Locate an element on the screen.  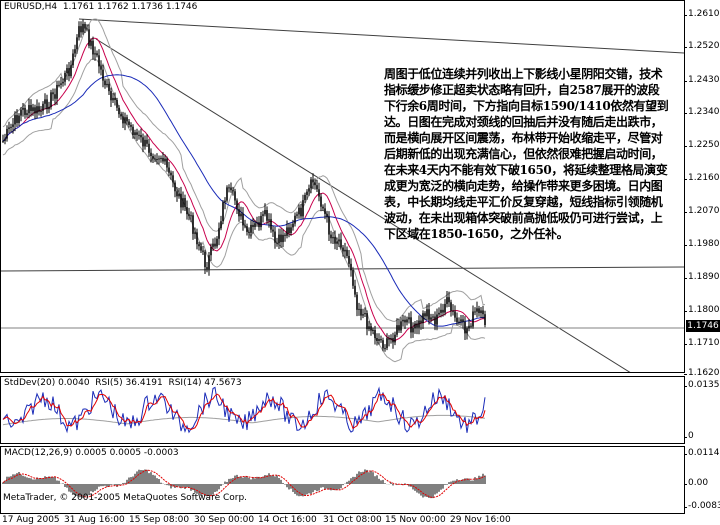
price-tick: 1.1890 is located at coordinates (702, 277).